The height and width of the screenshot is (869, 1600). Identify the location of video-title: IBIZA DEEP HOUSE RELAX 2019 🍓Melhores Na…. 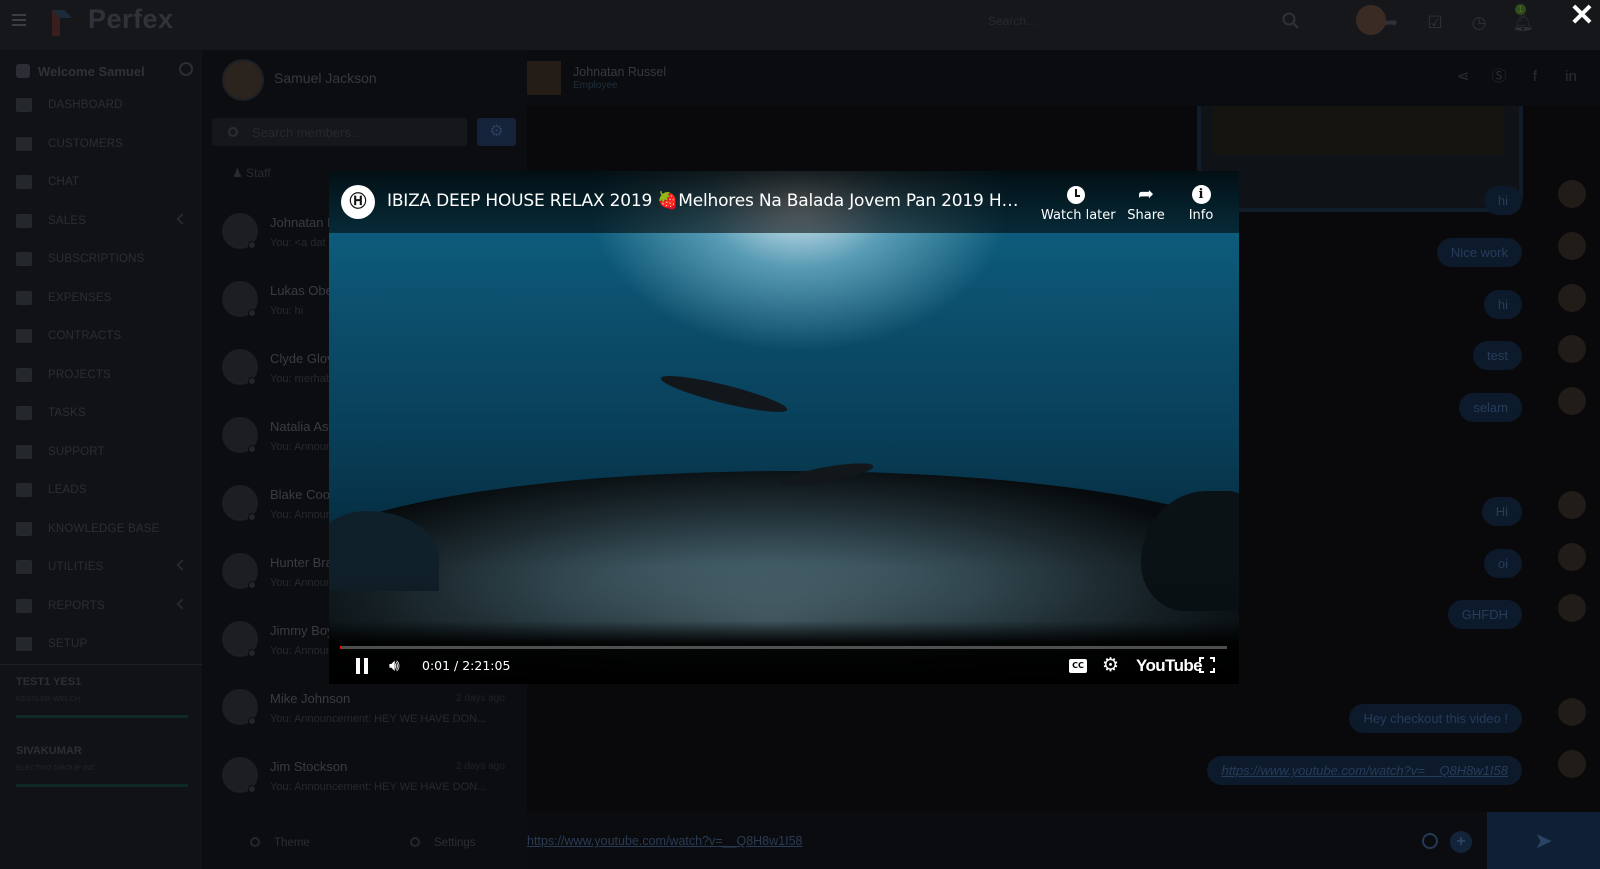
(708, 201).